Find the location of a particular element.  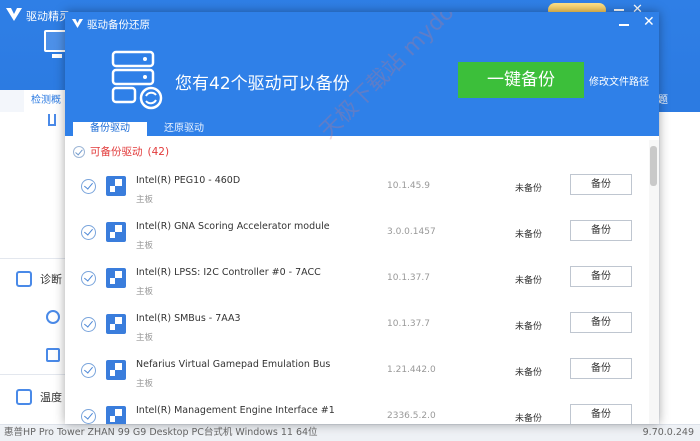

dialog-title: 驱动备份还原 is located at coordinates (118, 25).